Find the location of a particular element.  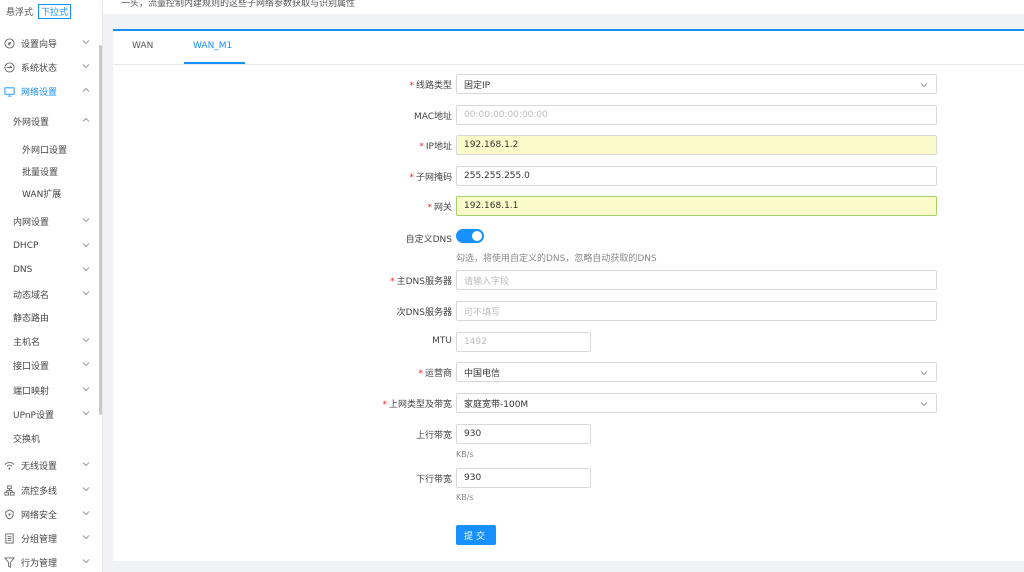

sidebar-item-ddns: 动态域名 is located at coordinates (49, 294).